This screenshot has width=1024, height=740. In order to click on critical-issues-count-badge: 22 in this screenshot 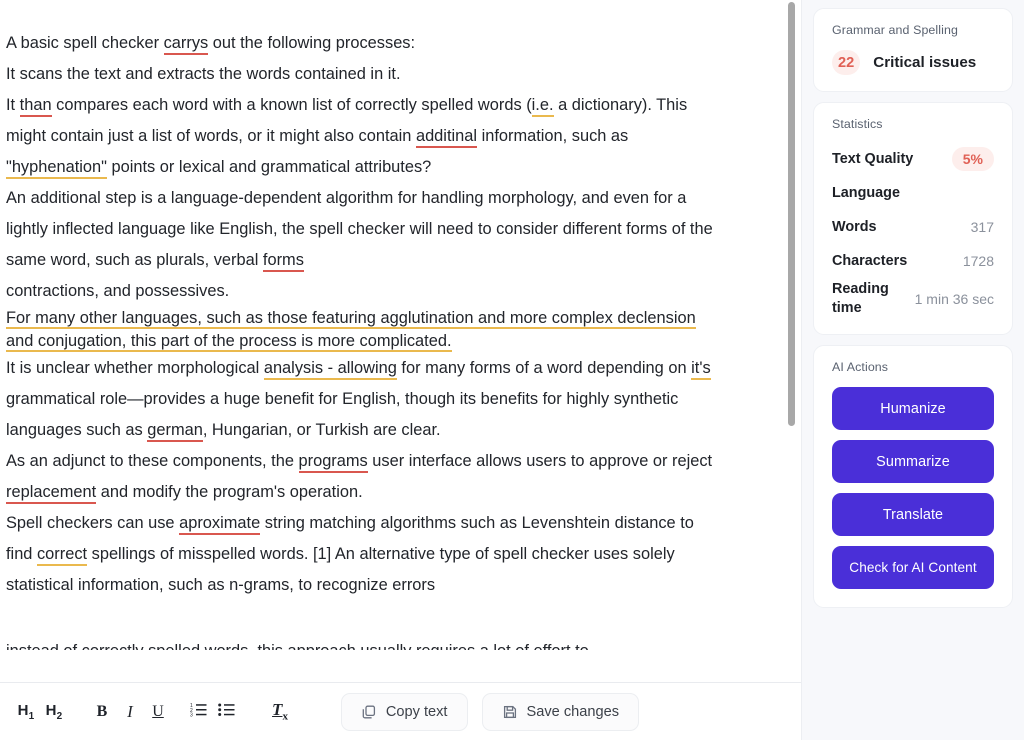, I will do `click(846, 62)`.